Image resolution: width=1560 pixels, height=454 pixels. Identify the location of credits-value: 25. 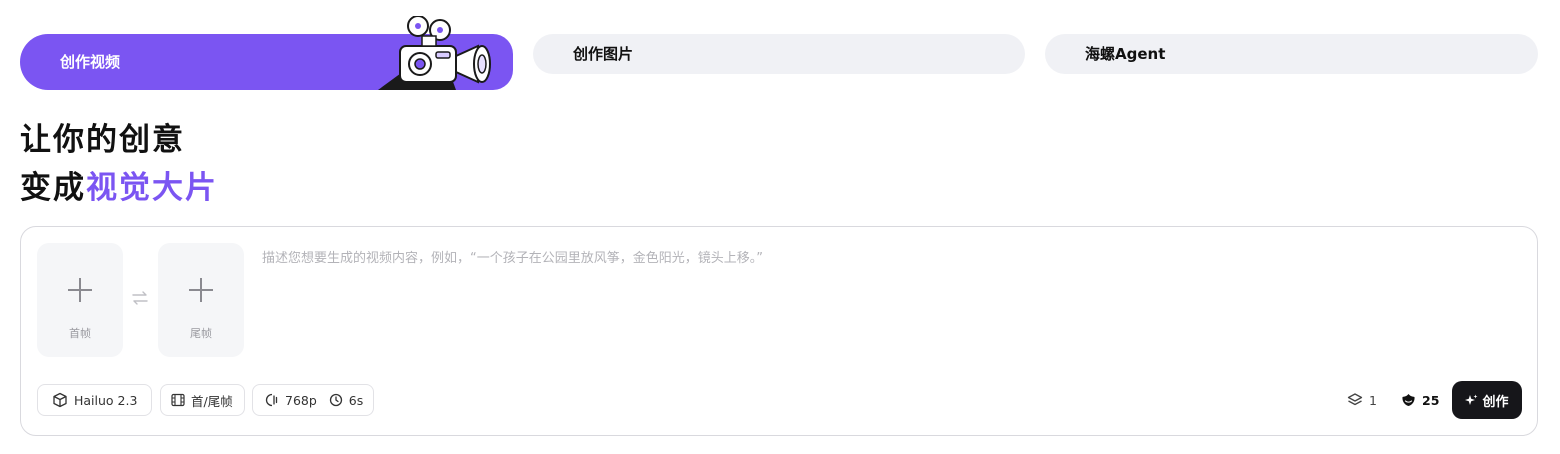
(1431, 400).